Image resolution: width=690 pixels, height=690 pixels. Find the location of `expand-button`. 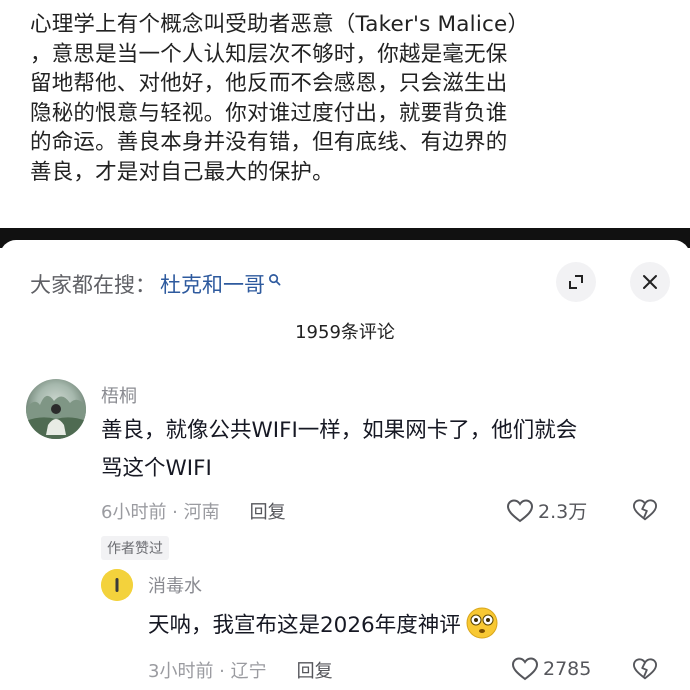

expand-button is located at coordinates (576, 282).